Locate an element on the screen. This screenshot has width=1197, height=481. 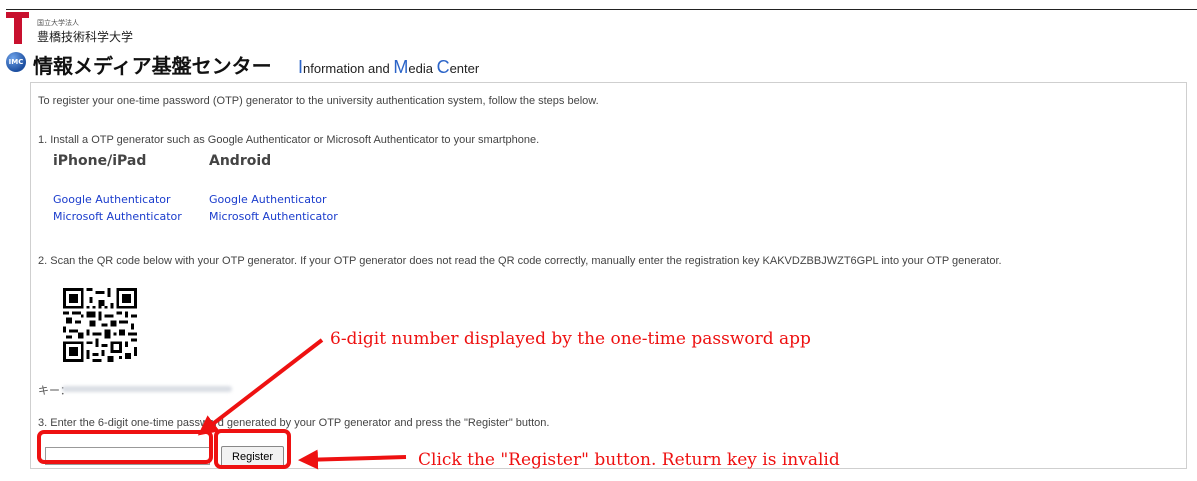
university-name: 豊橋技術科学大学 is located at coordinates (85, 37).